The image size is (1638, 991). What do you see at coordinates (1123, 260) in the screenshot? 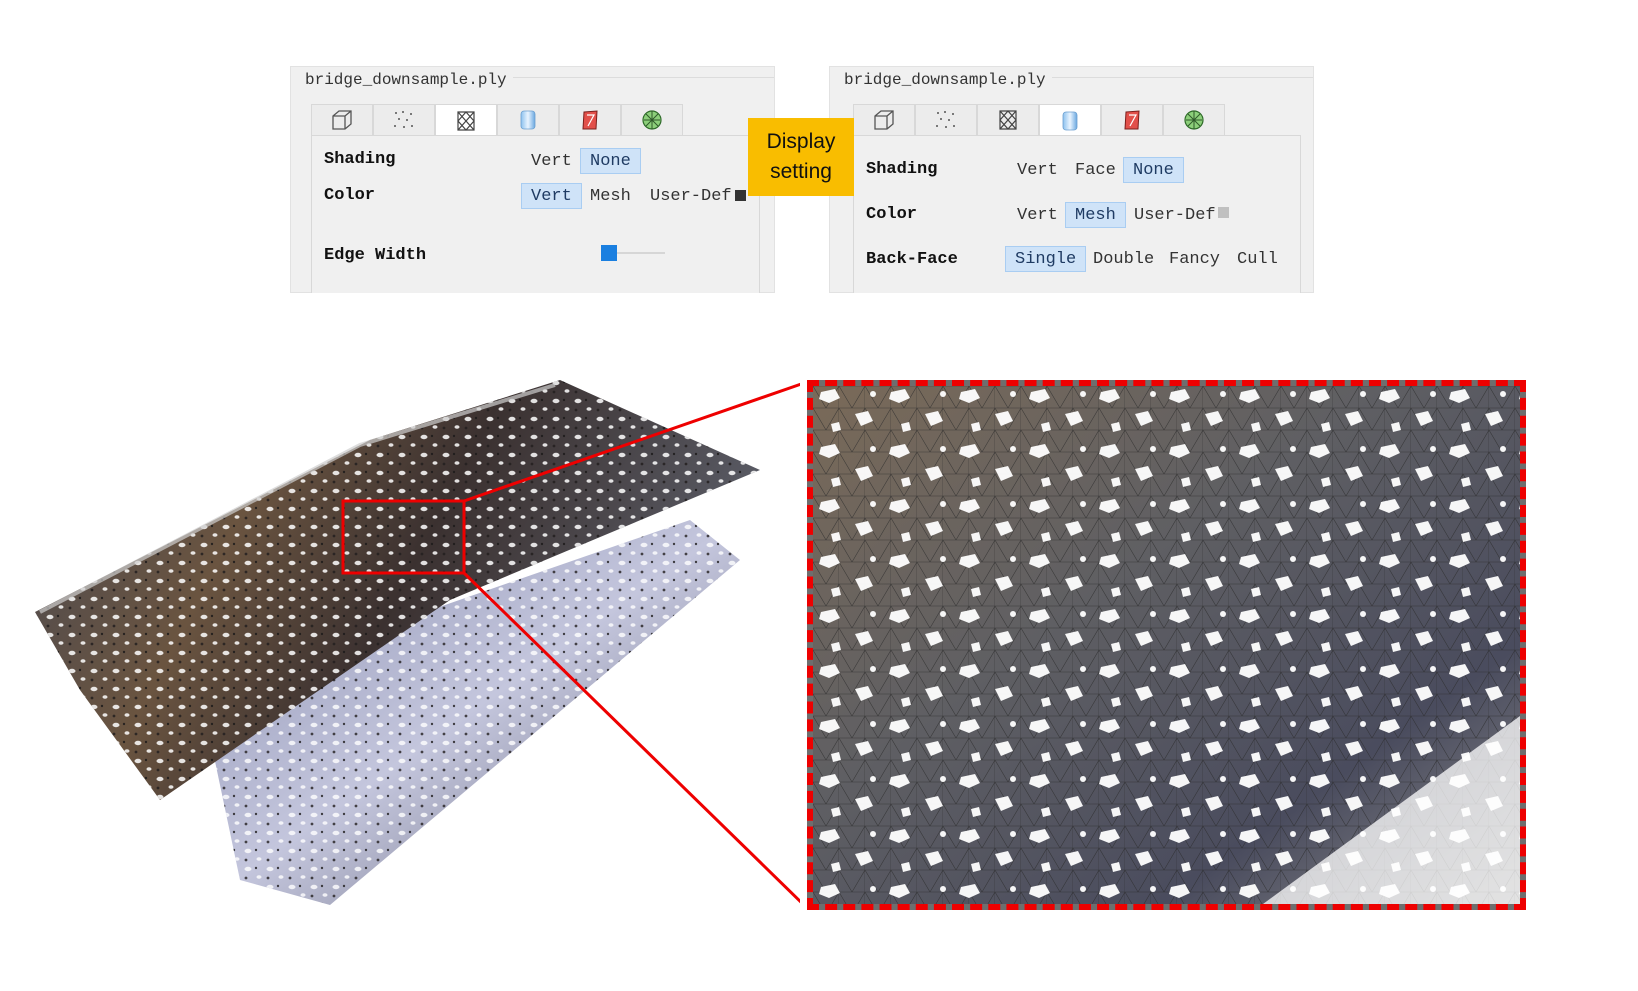
I see `backface-double-option: Double` at bounding box center [1123, 260].